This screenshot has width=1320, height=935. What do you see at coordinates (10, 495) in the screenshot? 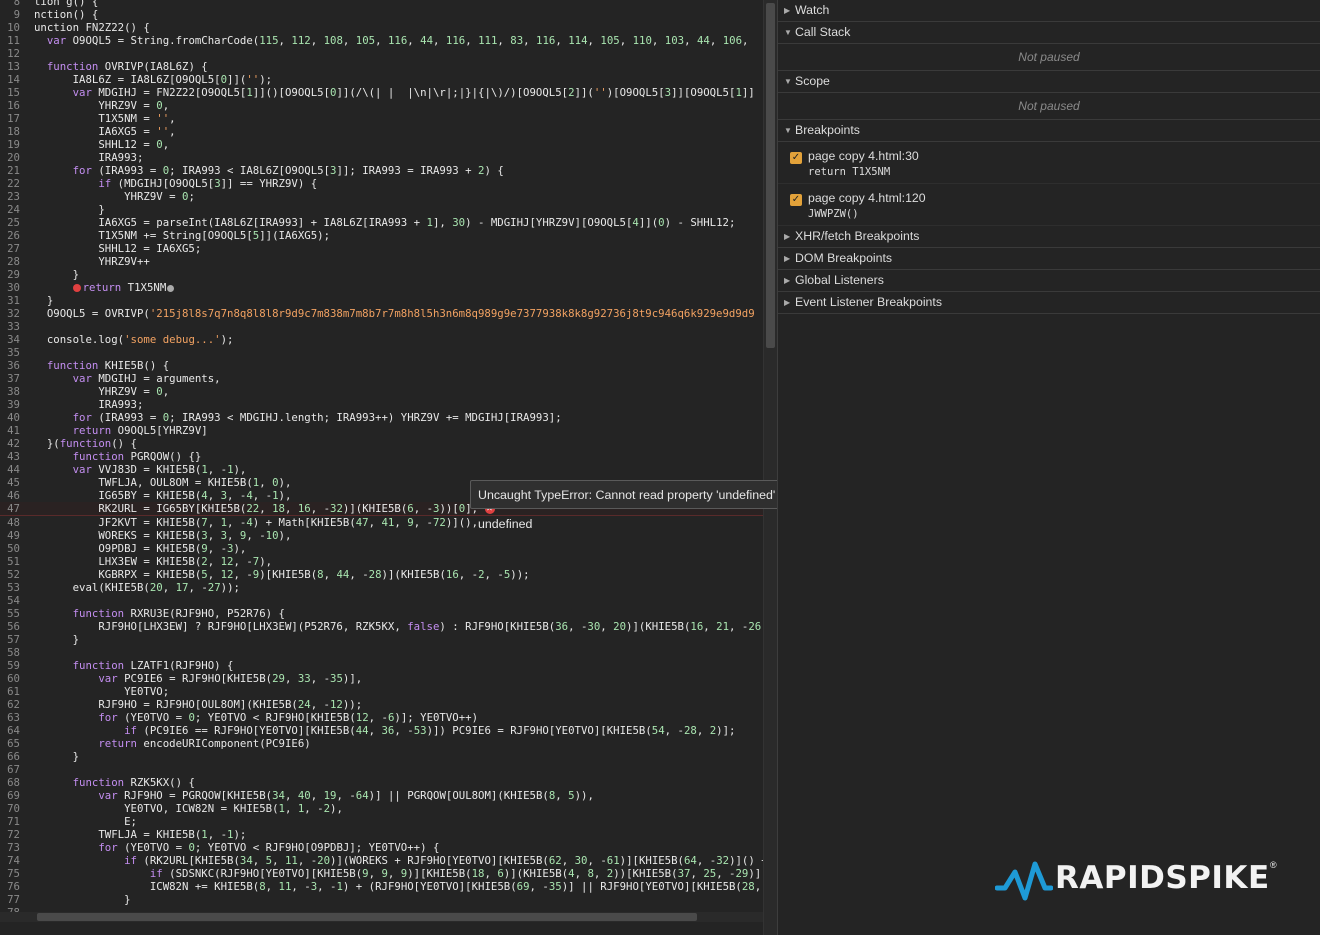
I see `line-number: 46` at bounding box center [10, 495].